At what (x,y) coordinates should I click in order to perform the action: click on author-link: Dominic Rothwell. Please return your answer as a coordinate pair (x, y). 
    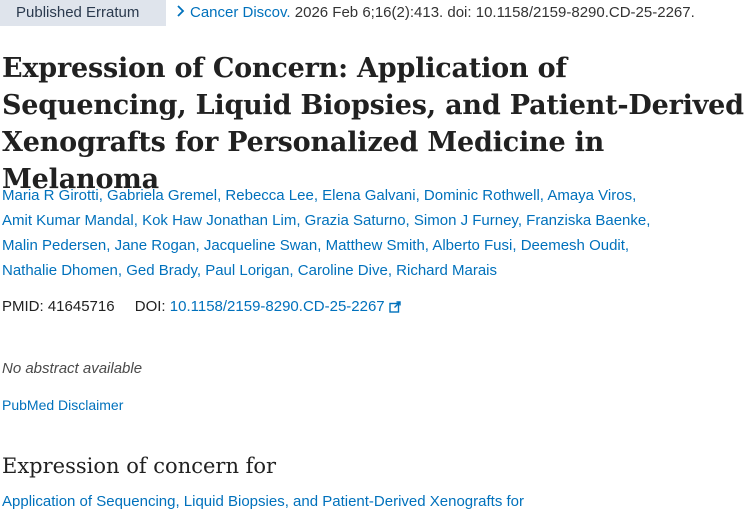
    Looking at the image, I should click on (482, 195).